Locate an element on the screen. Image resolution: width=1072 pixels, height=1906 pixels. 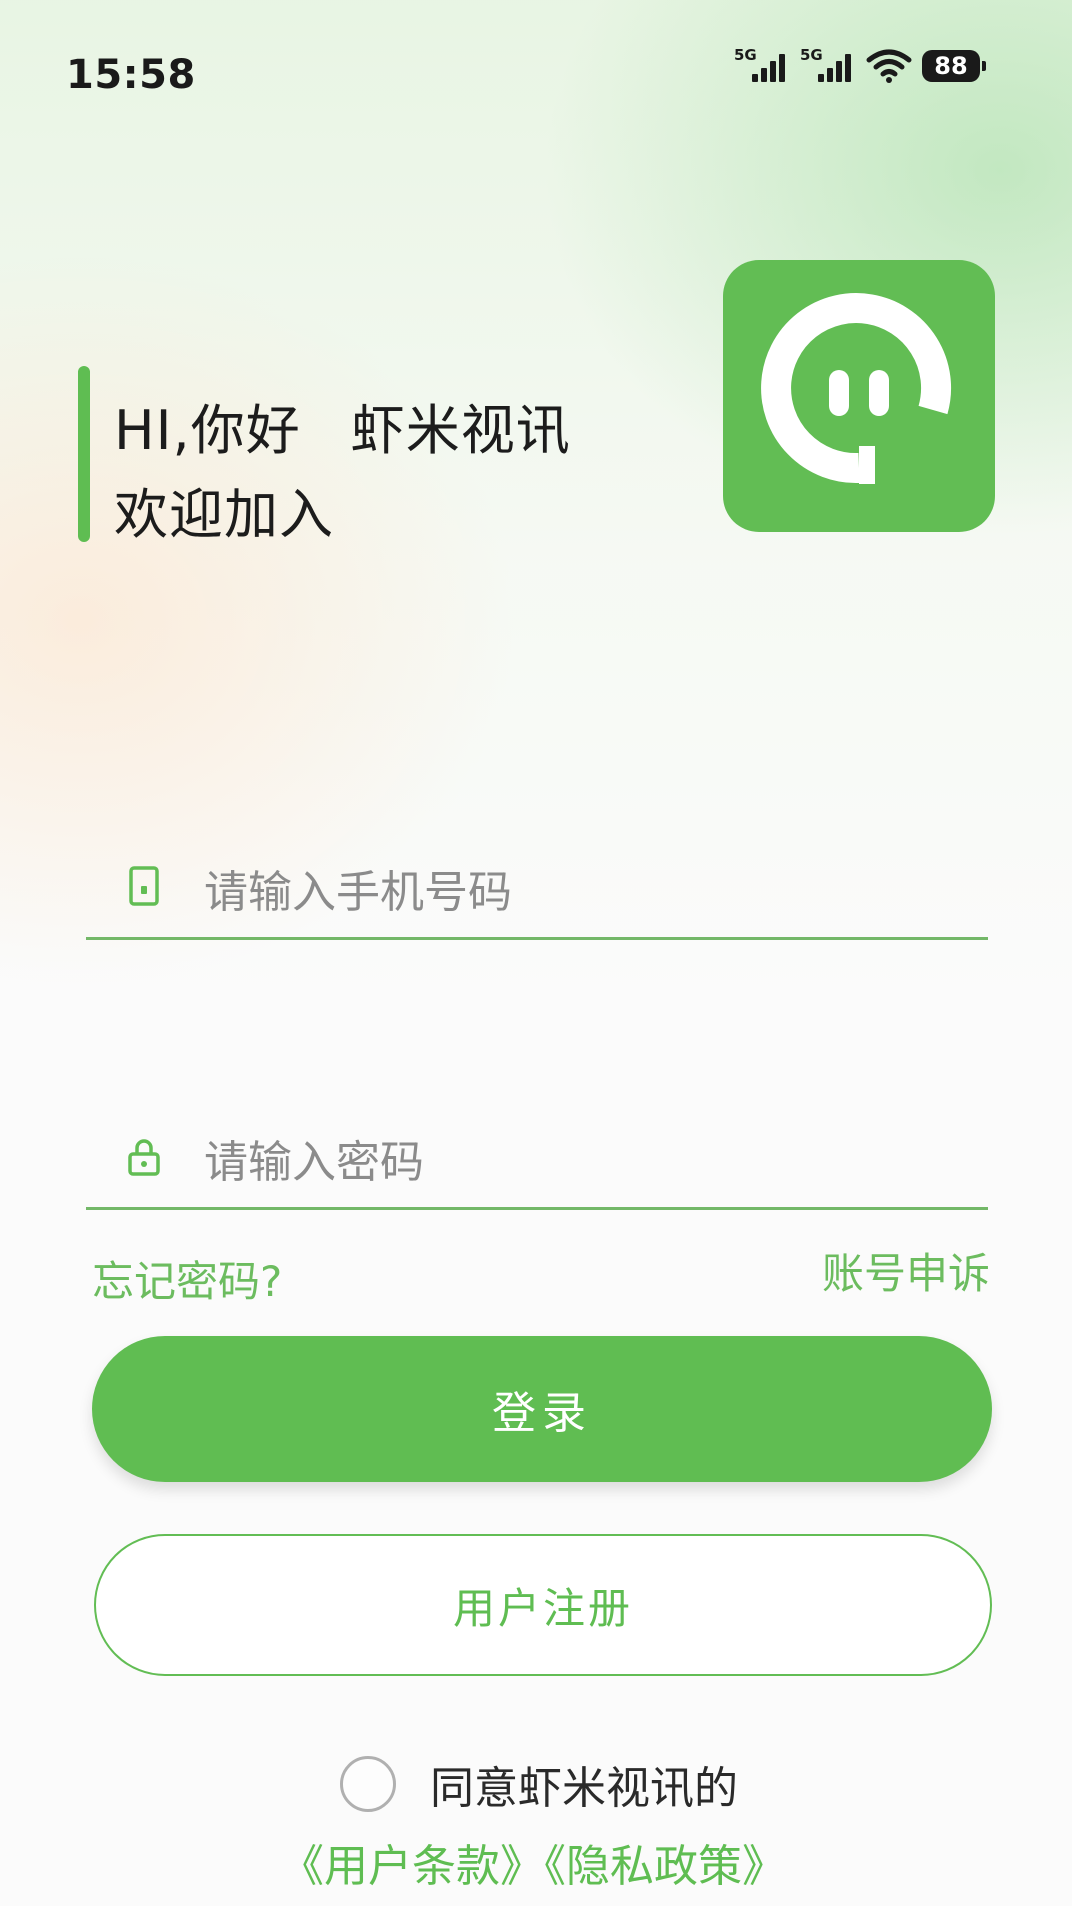
battery-icon: 88 is located at coordinates (954, 66).